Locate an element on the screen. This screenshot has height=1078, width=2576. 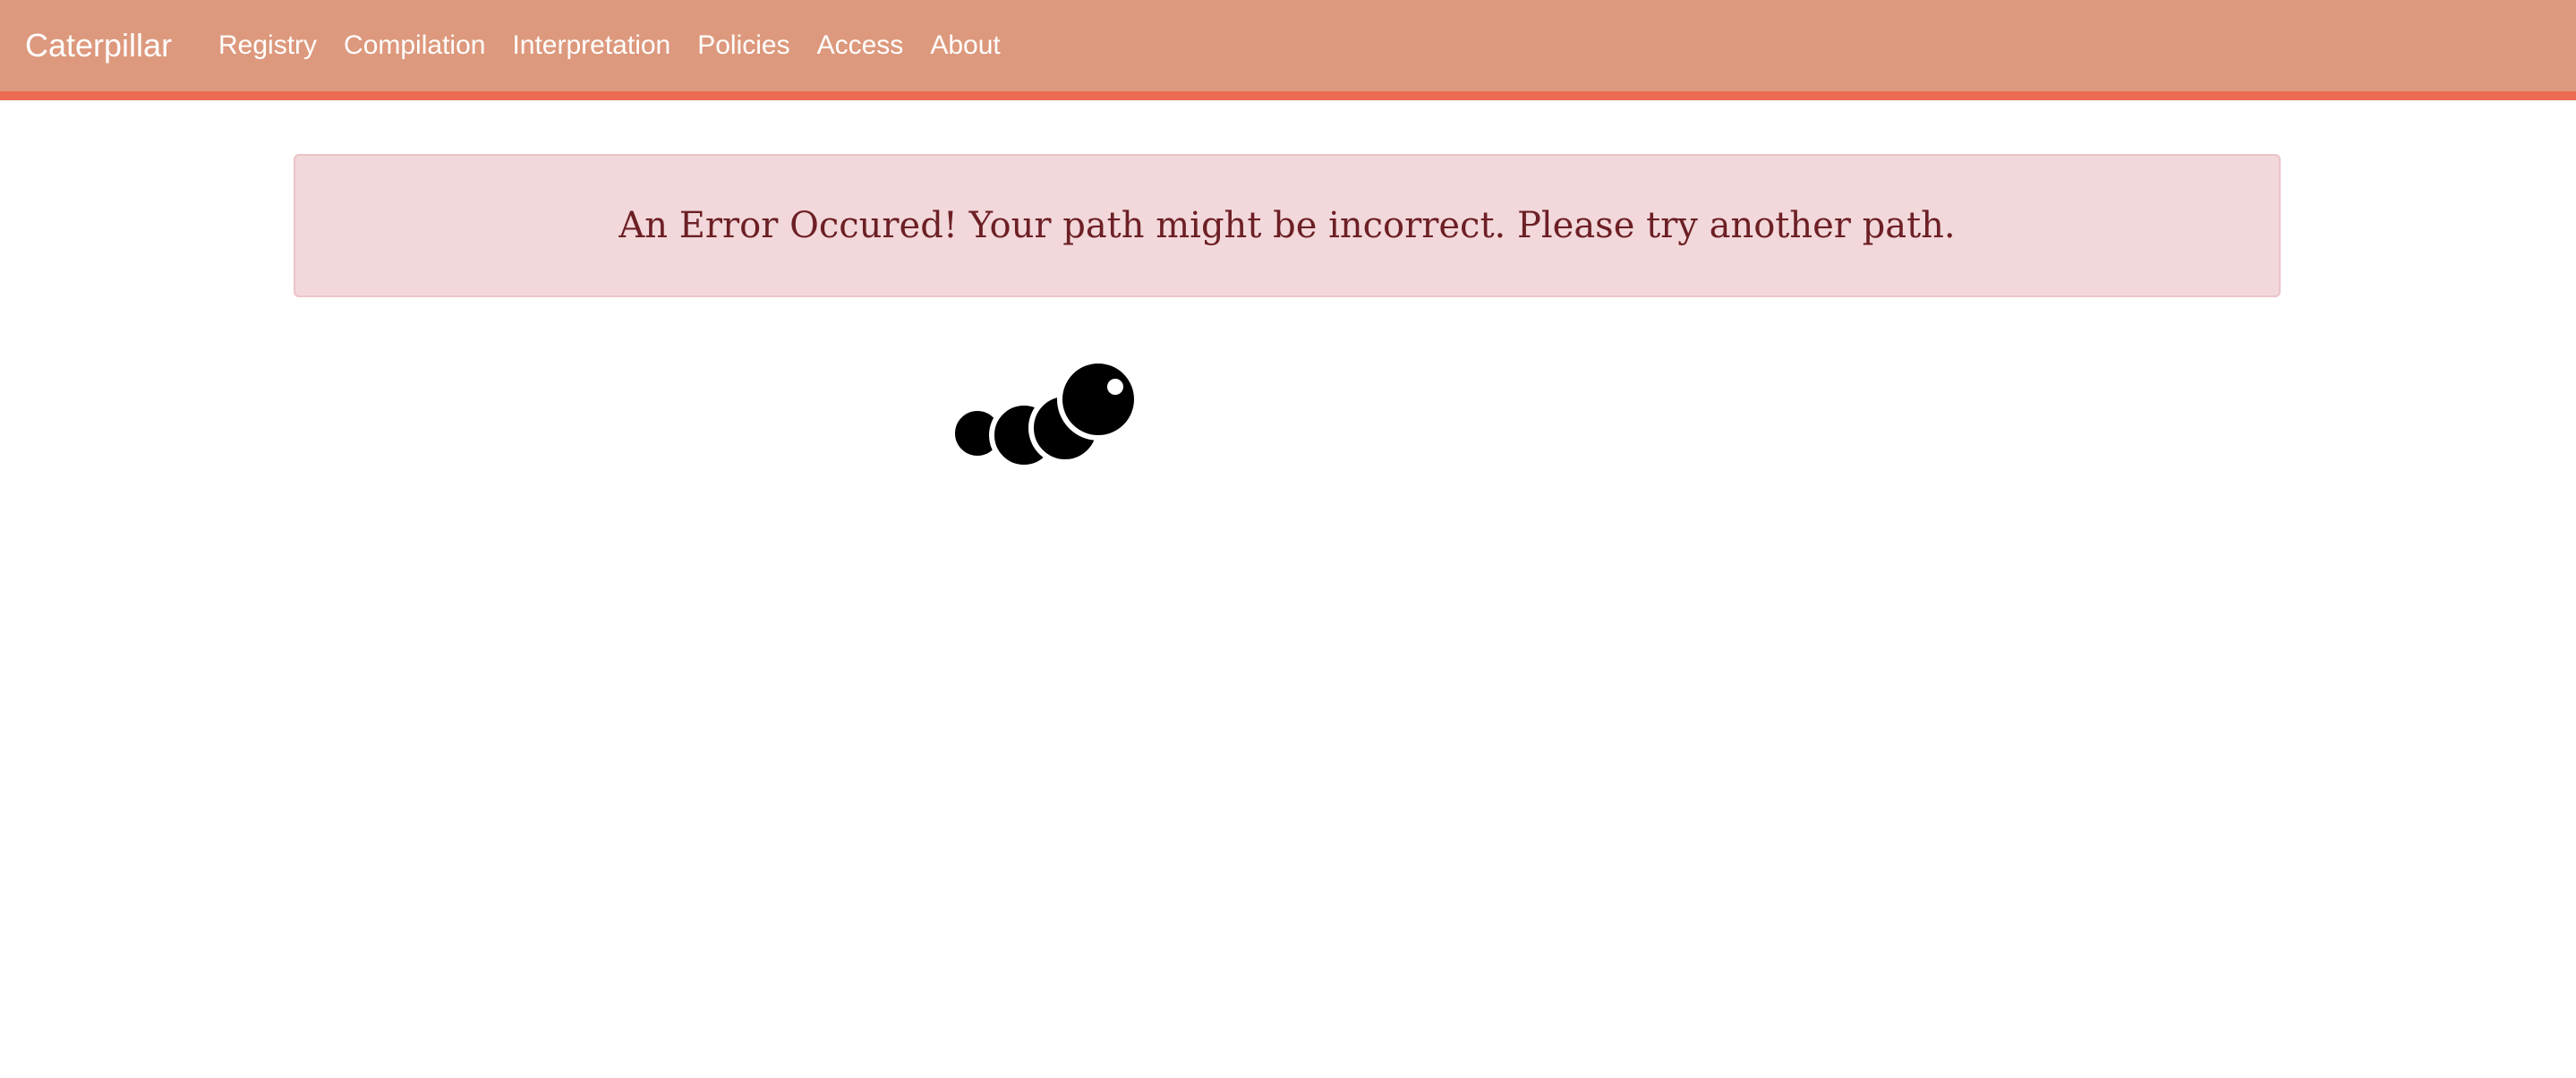
logo-eye is located at coordinates (1115, 387).